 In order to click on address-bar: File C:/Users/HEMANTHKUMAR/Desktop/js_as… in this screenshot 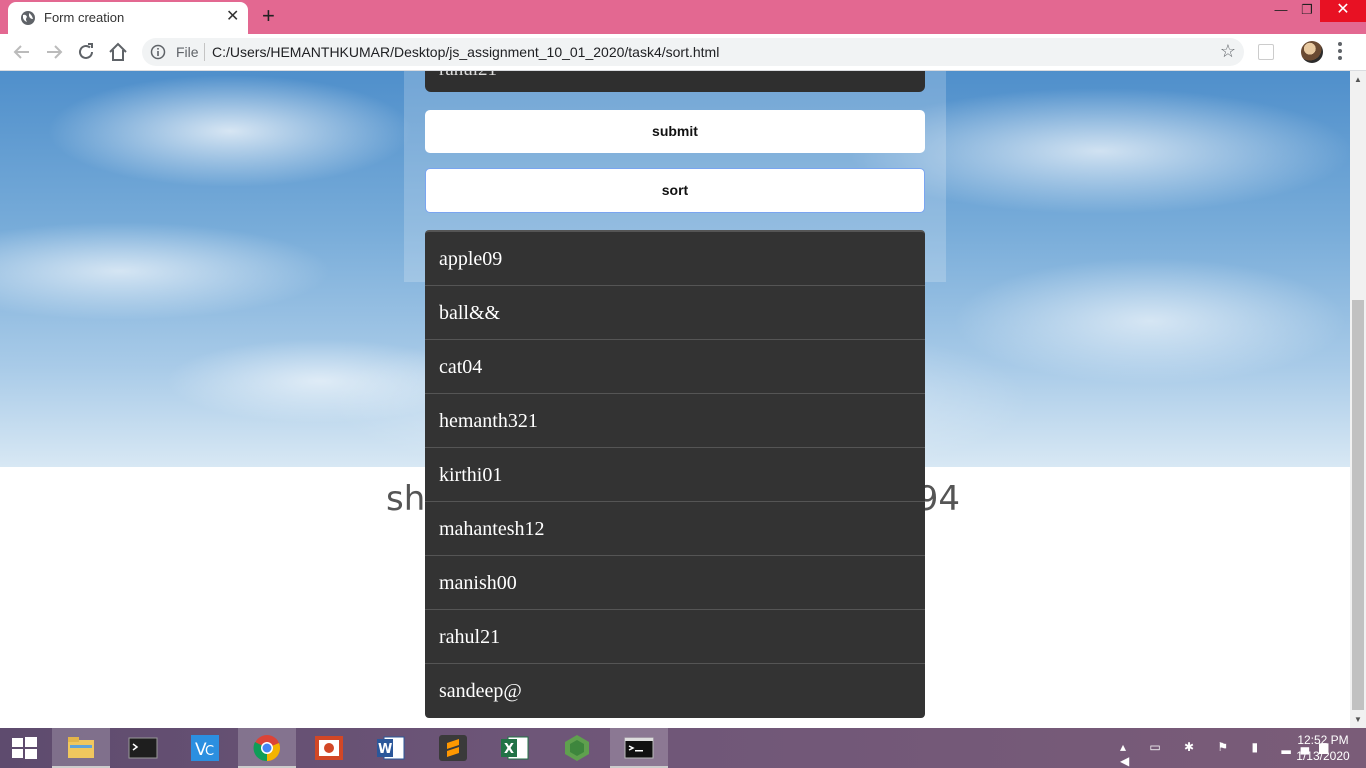, I will do `click(693, 52)`.